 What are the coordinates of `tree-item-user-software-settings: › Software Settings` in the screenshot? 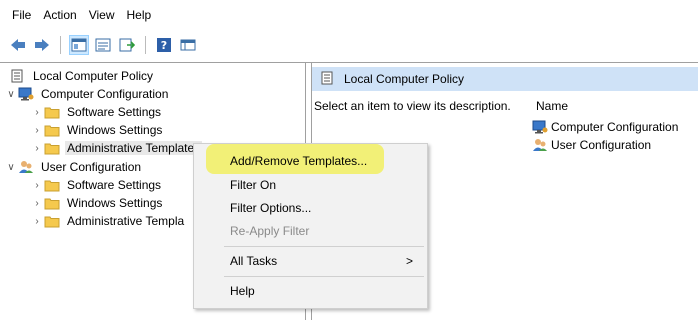 It's located at (96, 185).